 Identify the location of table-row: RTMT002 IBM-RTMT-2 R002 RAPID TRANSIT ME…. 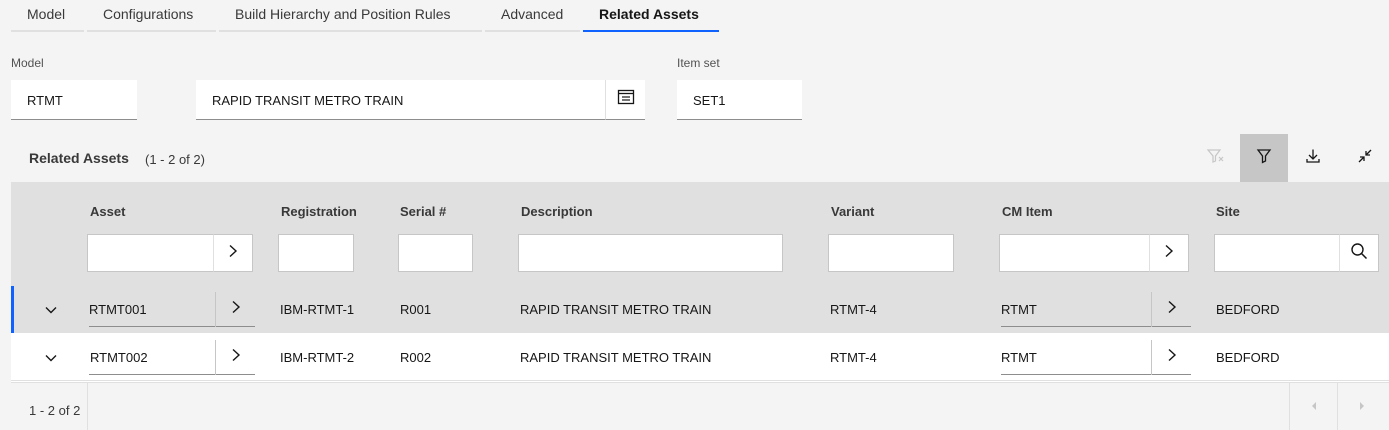
(700, 357).